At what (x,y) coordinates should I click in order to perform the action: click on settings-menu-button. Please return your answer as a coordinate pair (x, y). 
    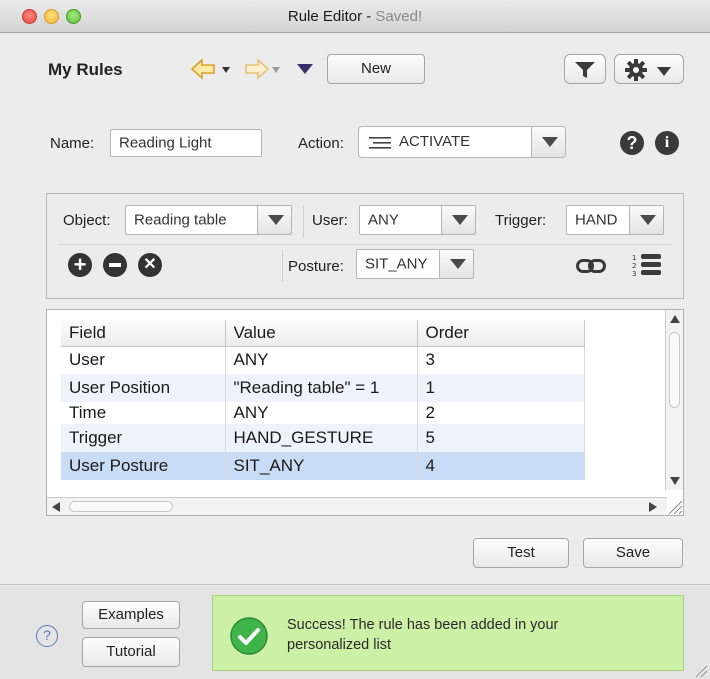
    Looking at the image, I should click on (649, 69).